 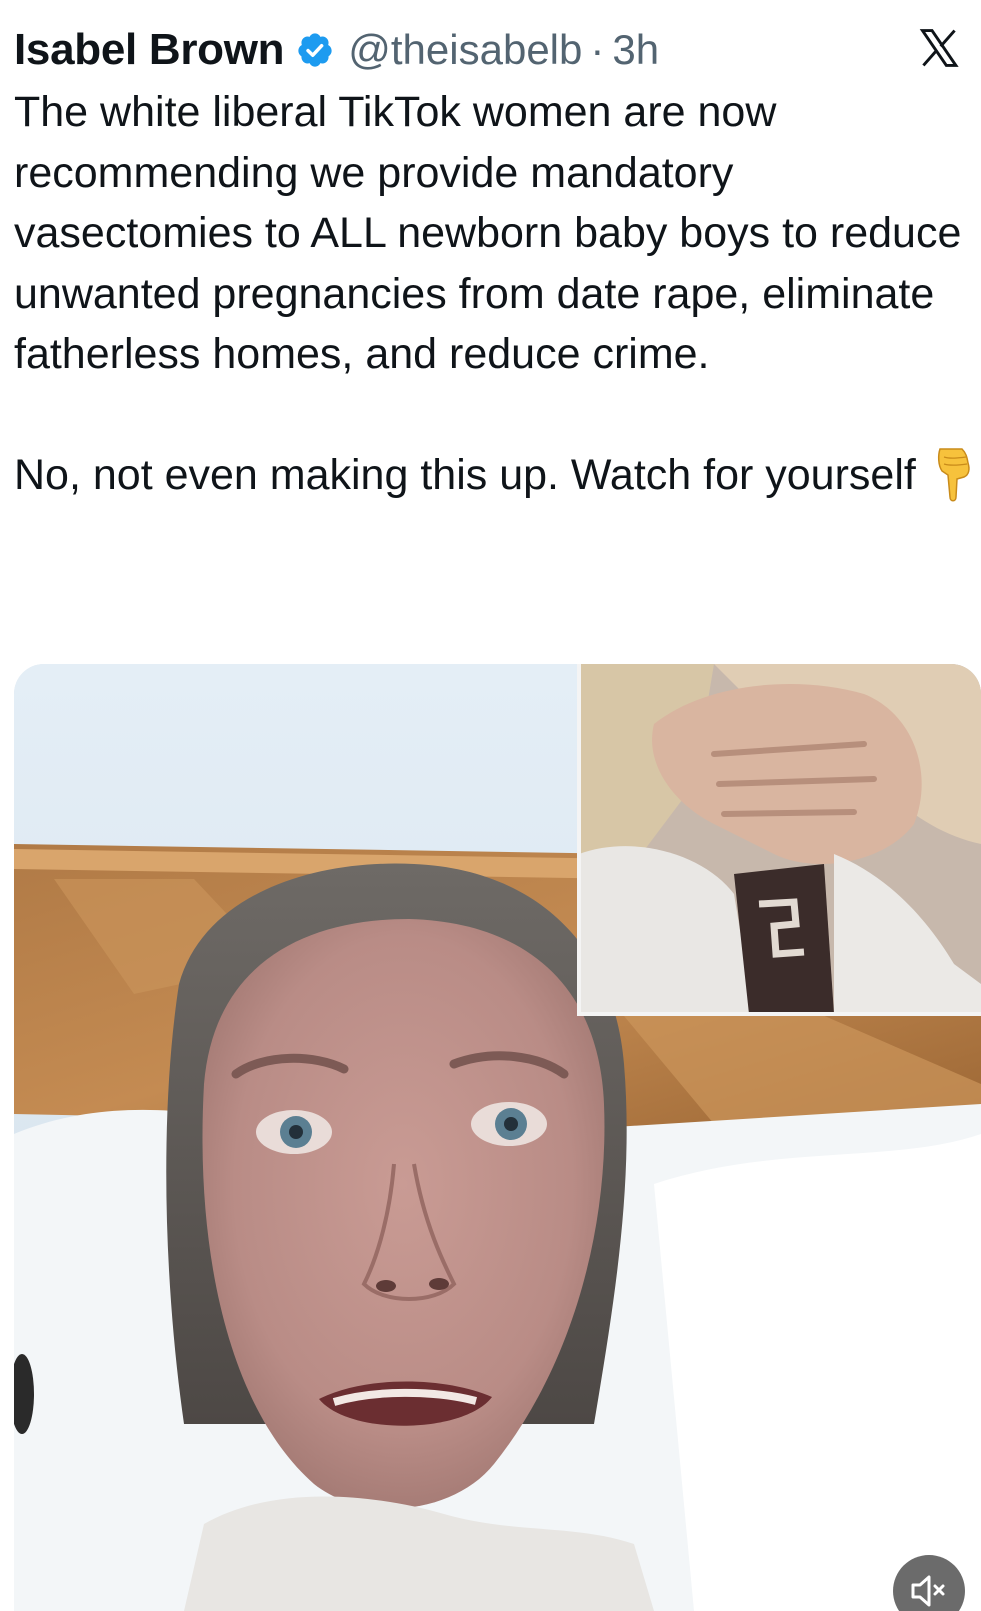 What do you see at coordinates (149, 50) in the screenshot?
I see `display-name: Isabel Brown` at bounding box center [149, 50].